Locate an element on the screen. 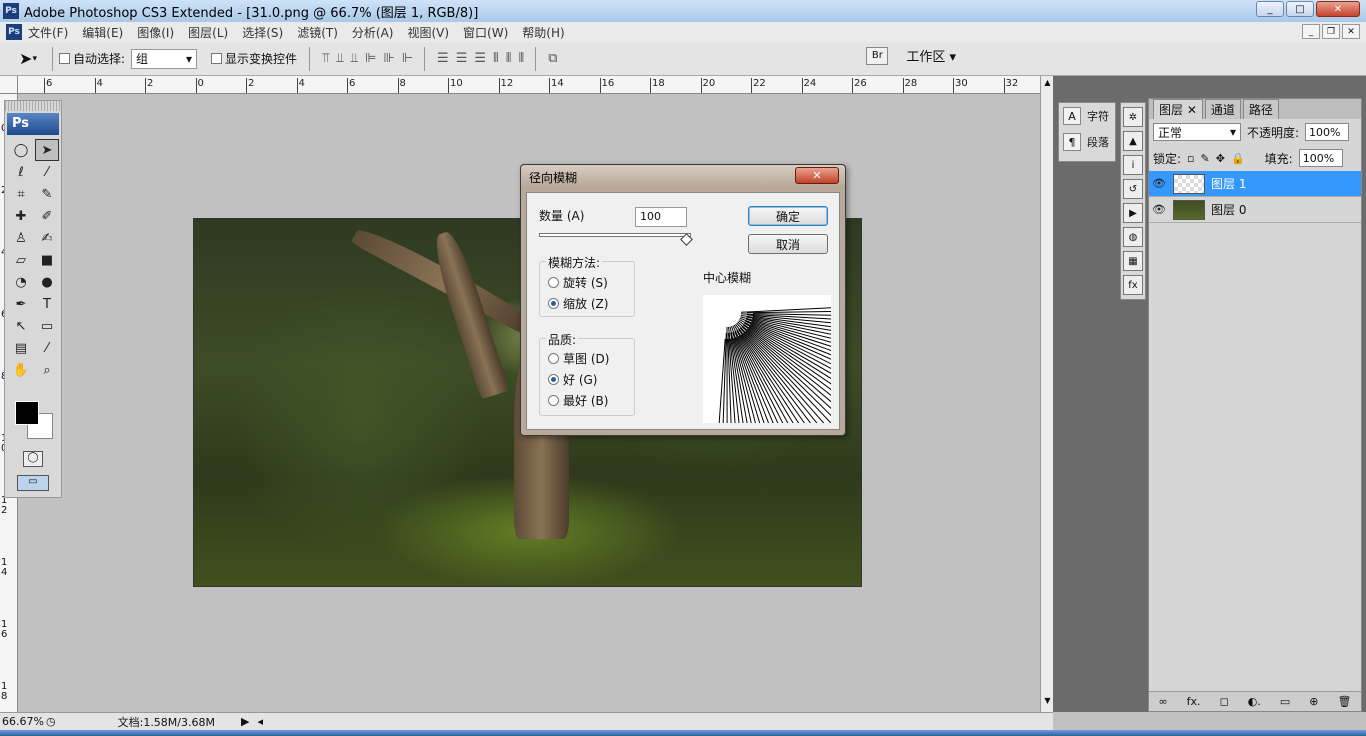 The image size is (1366, 736). color-icon: ◍ is located at coordinates (1133, 237).